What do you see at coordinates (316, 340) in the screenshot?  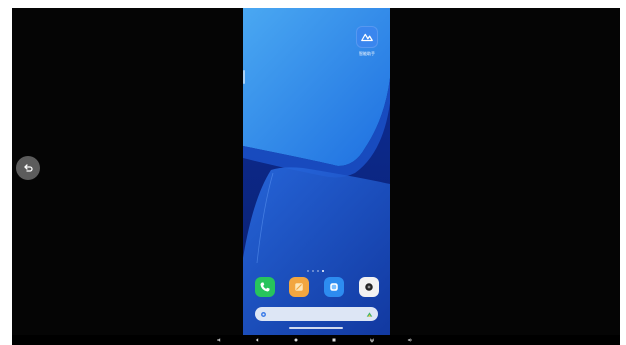 I see `nav-bar` at bounding box center [316, 340].